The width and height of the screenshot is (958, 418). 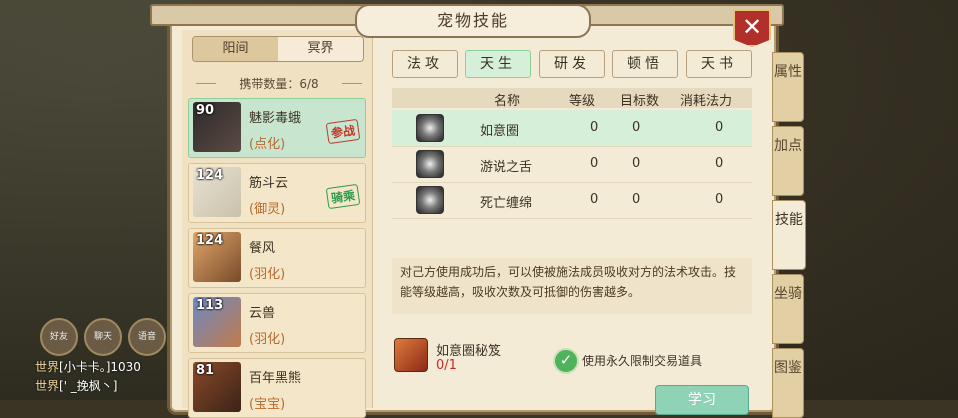 What do you see at coordinates (76, 386) in the screenshot?
I see `chat-line: 世界[' _挽枫丶]` at bounding box center [76, 386].